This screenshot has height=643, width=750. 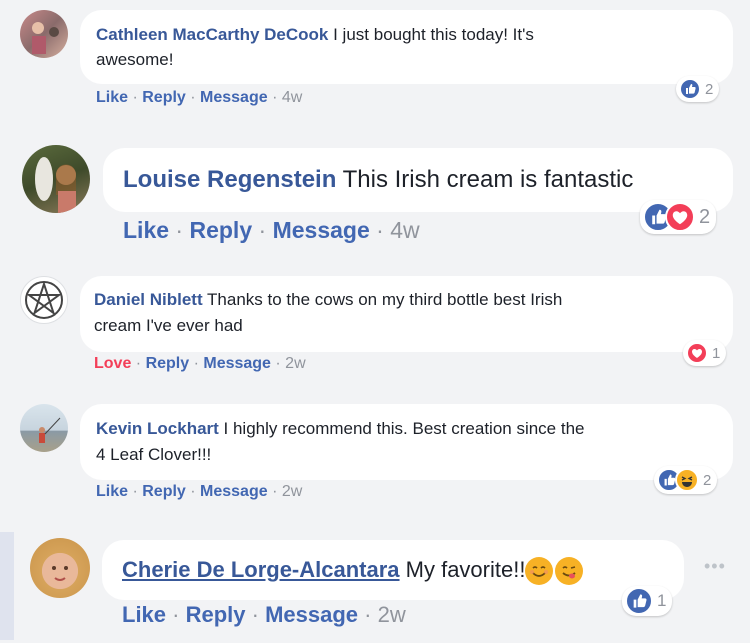 I want to click on comment-actions: Love · Reply · Message · 2w, so click(x=200, y=363).